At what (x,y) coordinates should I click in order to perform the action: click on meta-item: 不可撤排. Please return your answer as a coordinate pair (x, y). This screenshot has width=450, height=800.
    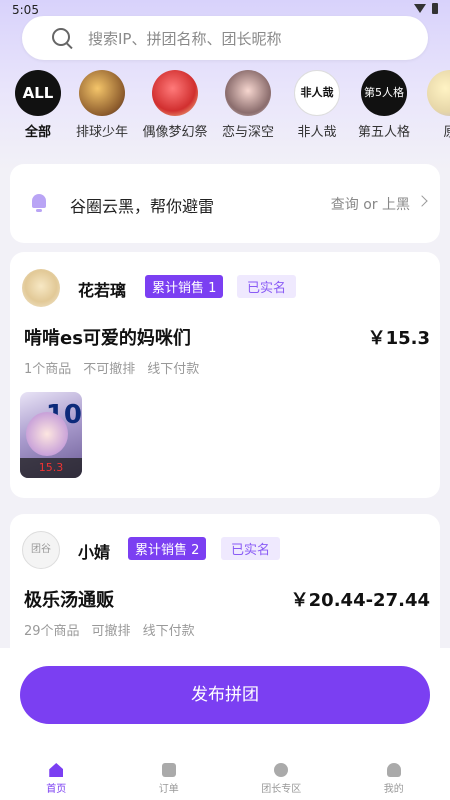
    Looking at the image, I should click on (109, 369).